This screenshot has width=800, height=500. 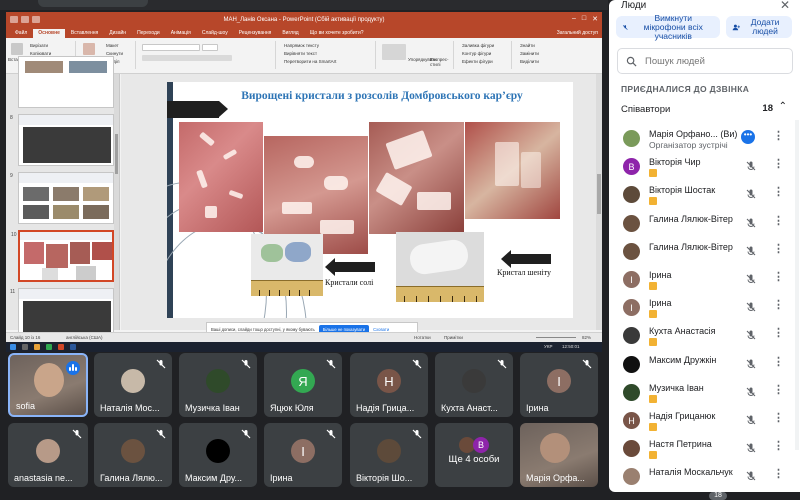 I want to click on participant-row: Н Надія Грицанюк ⋮, so click(x=706, y=420).